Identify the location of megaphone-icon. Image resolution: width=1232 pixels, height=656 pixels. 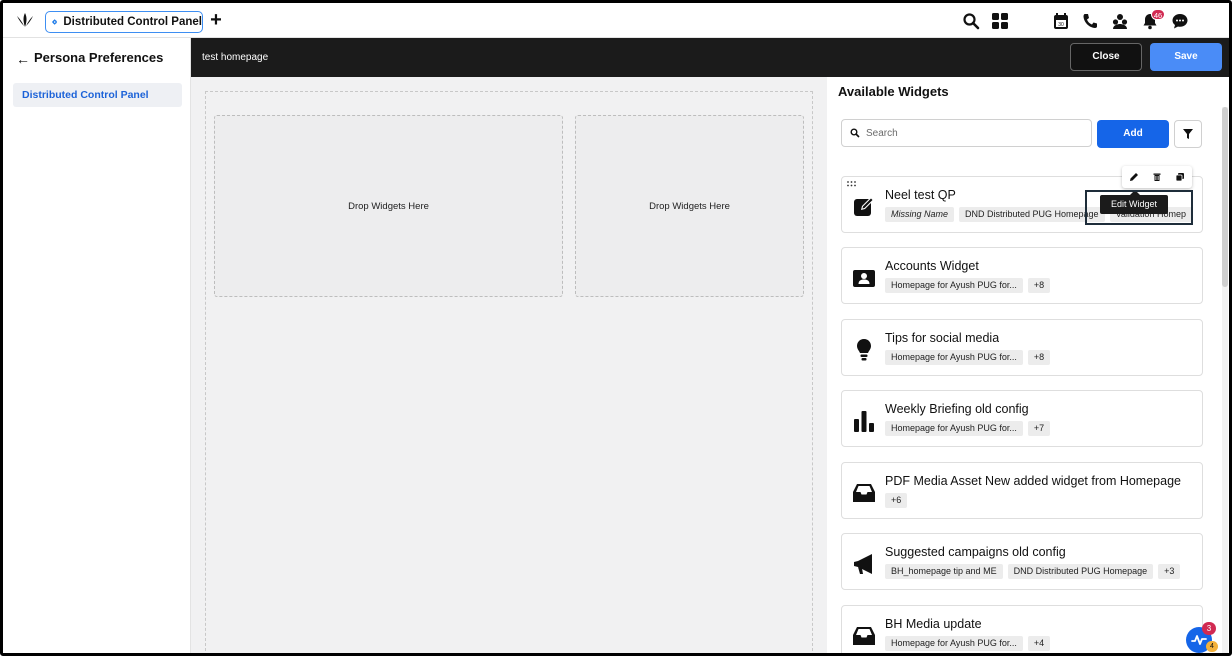
(863, 564).